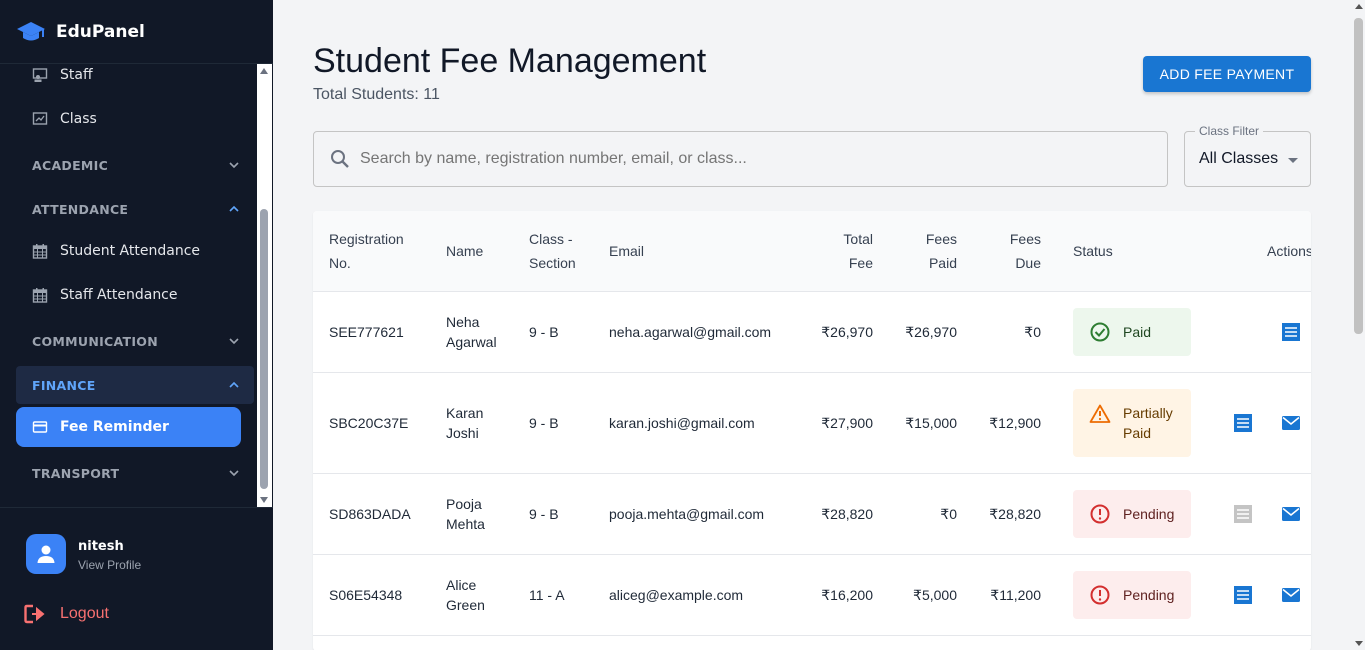 The width and height of the screenshot is (1365, 650). What do you see at coordinates (750, 159) in the screenshot?
I see `search-input` at bounding box center [750, 159].